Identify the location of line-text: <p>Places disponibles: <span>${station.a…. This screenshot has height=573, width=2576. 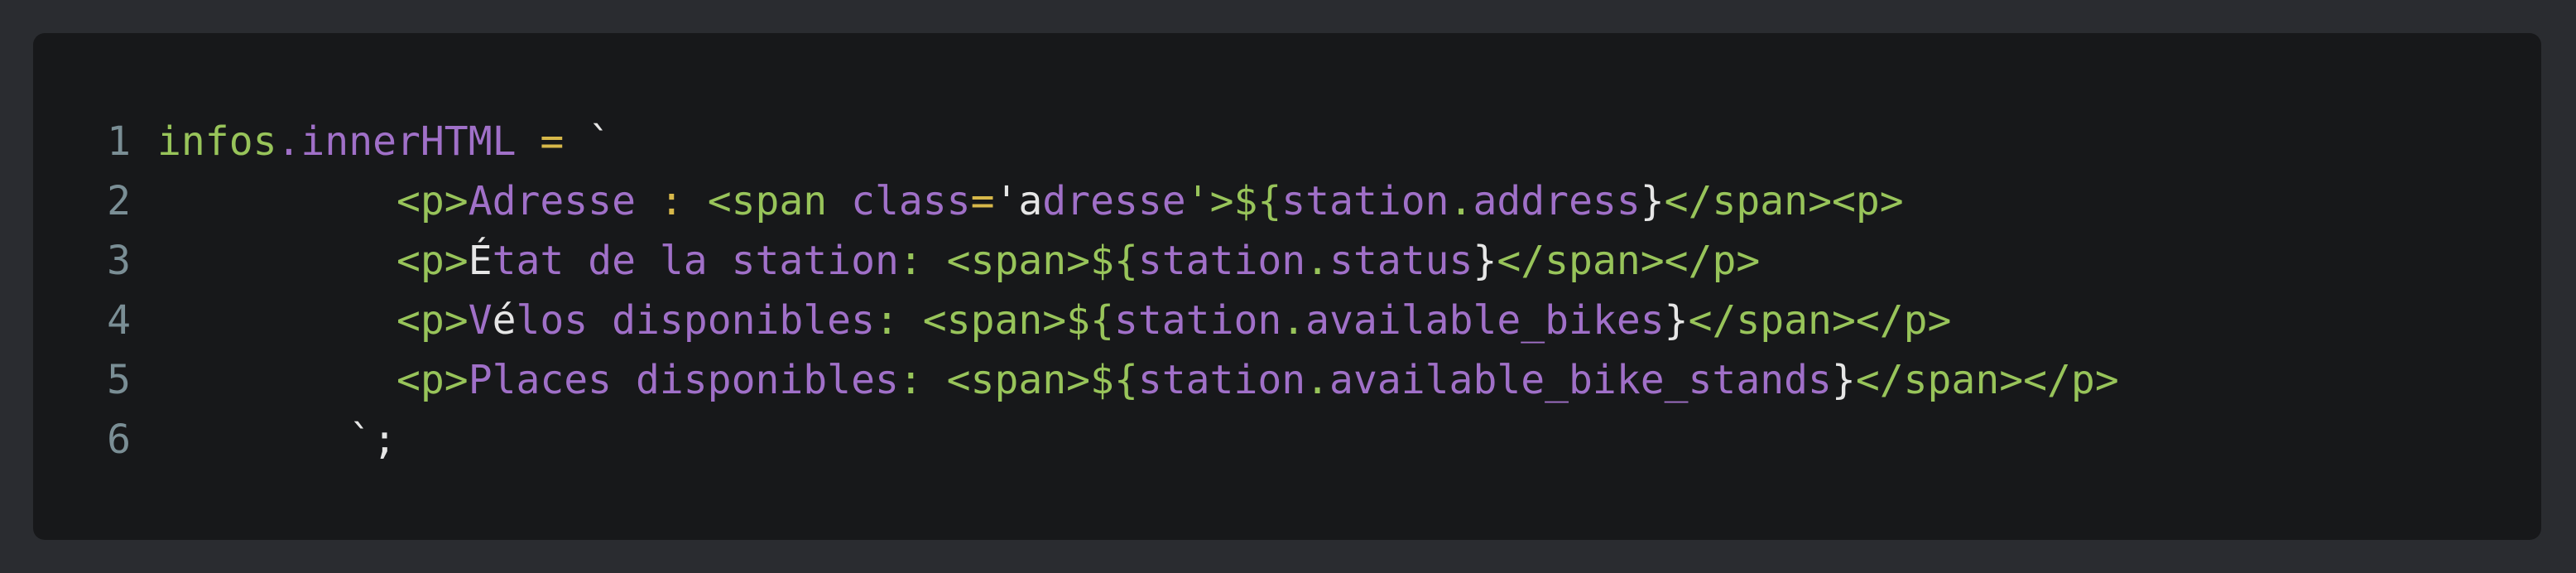
(1349, 380).